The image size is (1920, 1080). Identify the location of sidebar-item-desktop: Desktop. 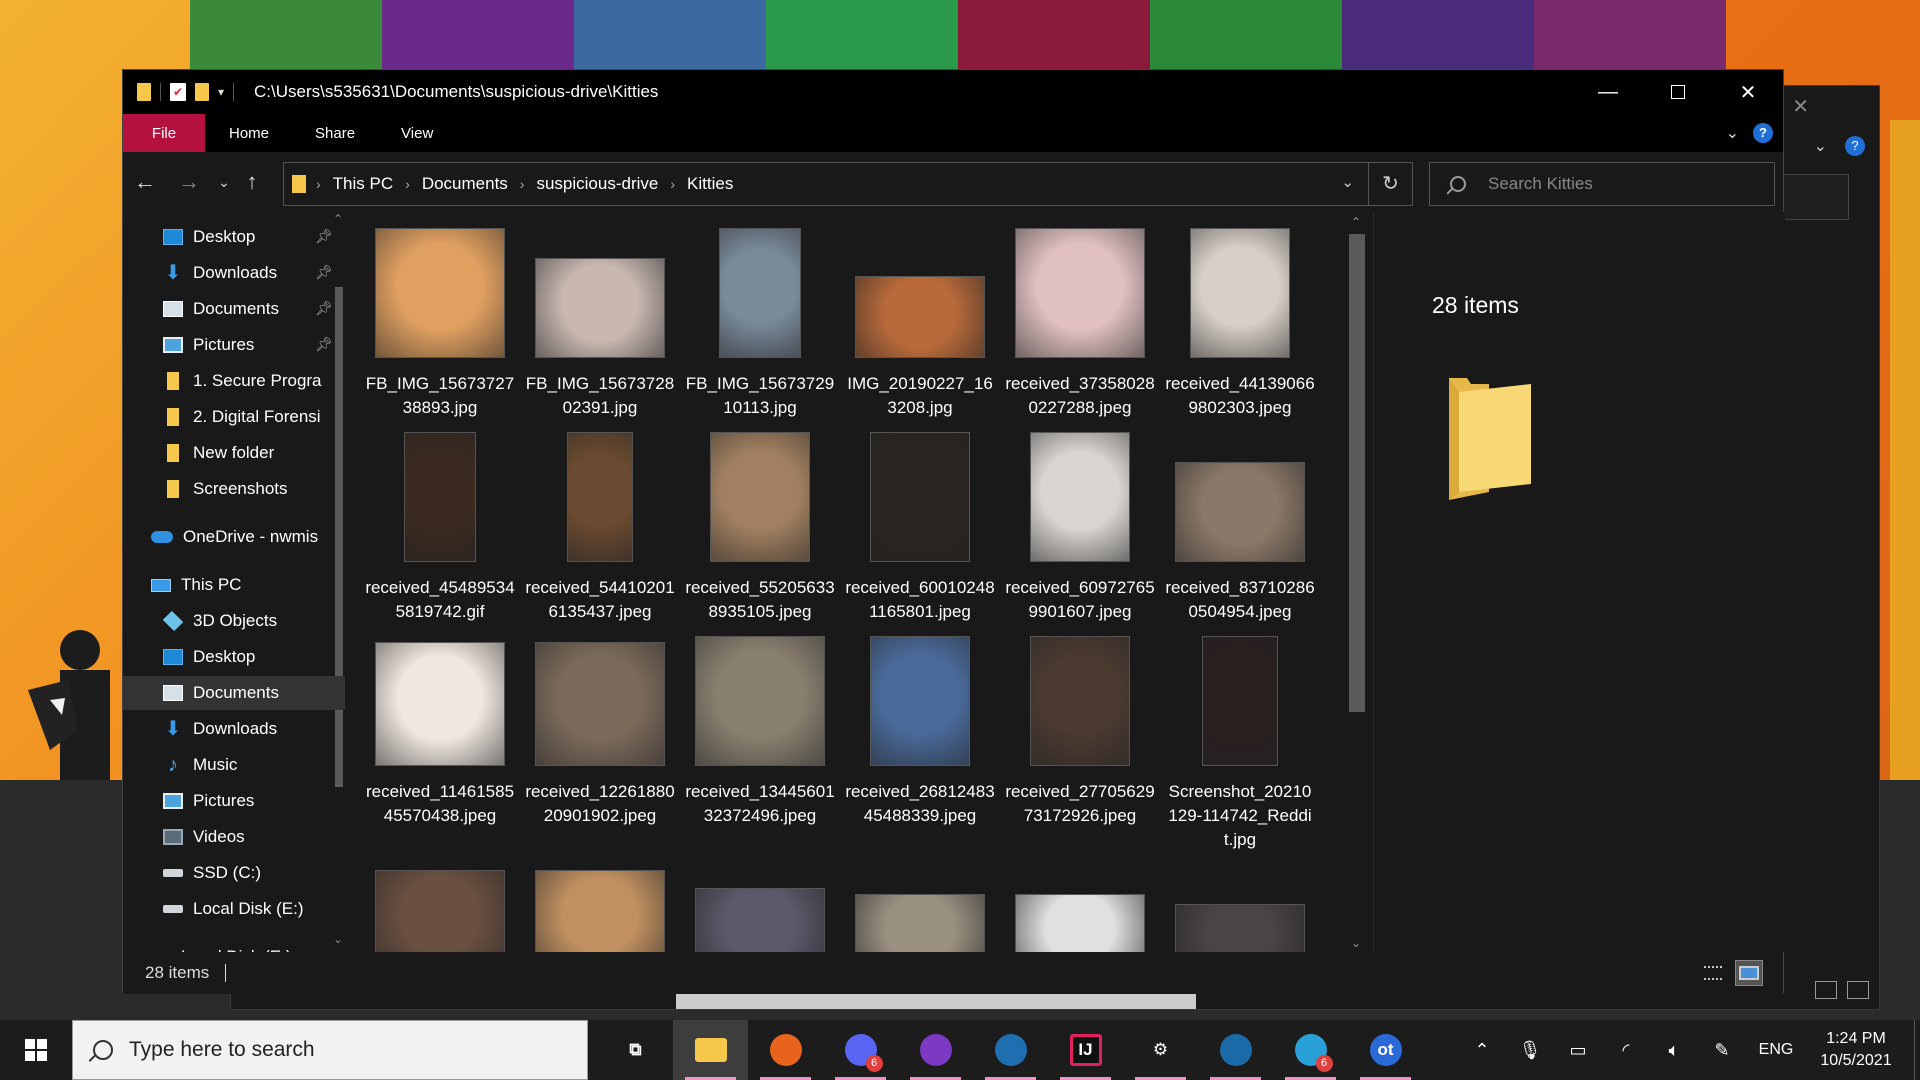
(234, 657).